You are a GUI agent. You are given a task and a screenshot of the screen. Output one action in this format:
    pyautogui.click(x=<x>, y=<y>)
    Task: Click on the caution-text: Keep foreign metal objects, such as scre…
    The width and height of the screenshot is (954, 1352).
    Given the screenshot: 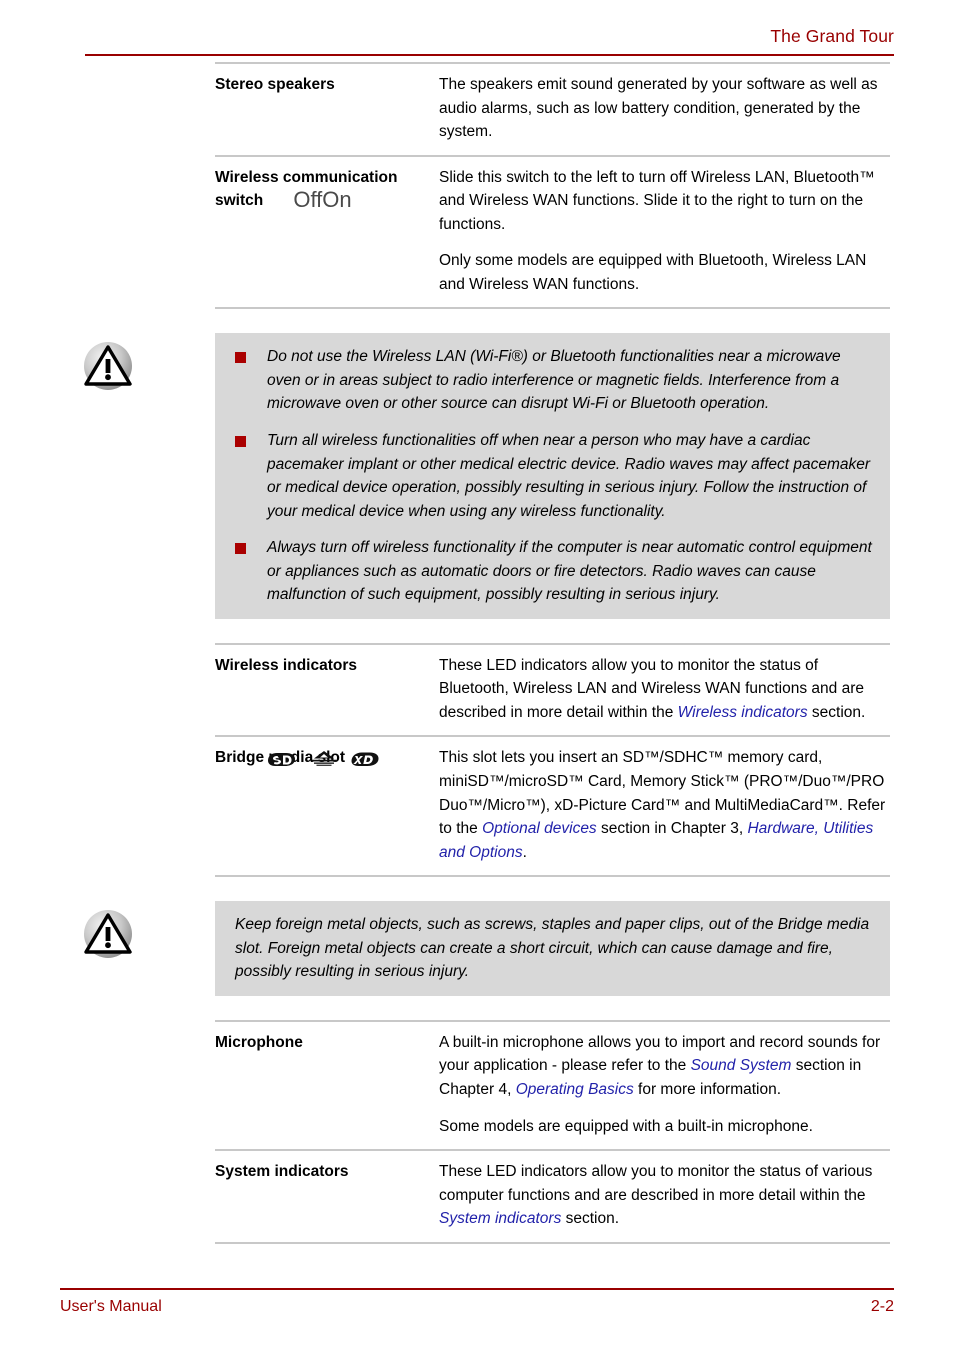 What is the action you would take?
    pyautogui.click(x=552, y=948)
    